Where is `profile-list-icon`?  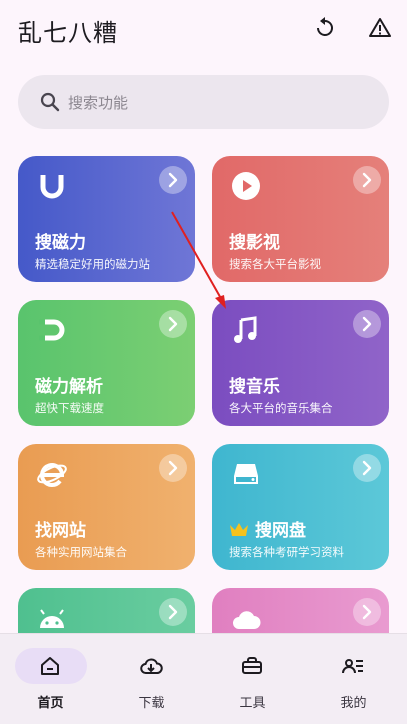
profile-list-icon is located at coordinates (353, 666).